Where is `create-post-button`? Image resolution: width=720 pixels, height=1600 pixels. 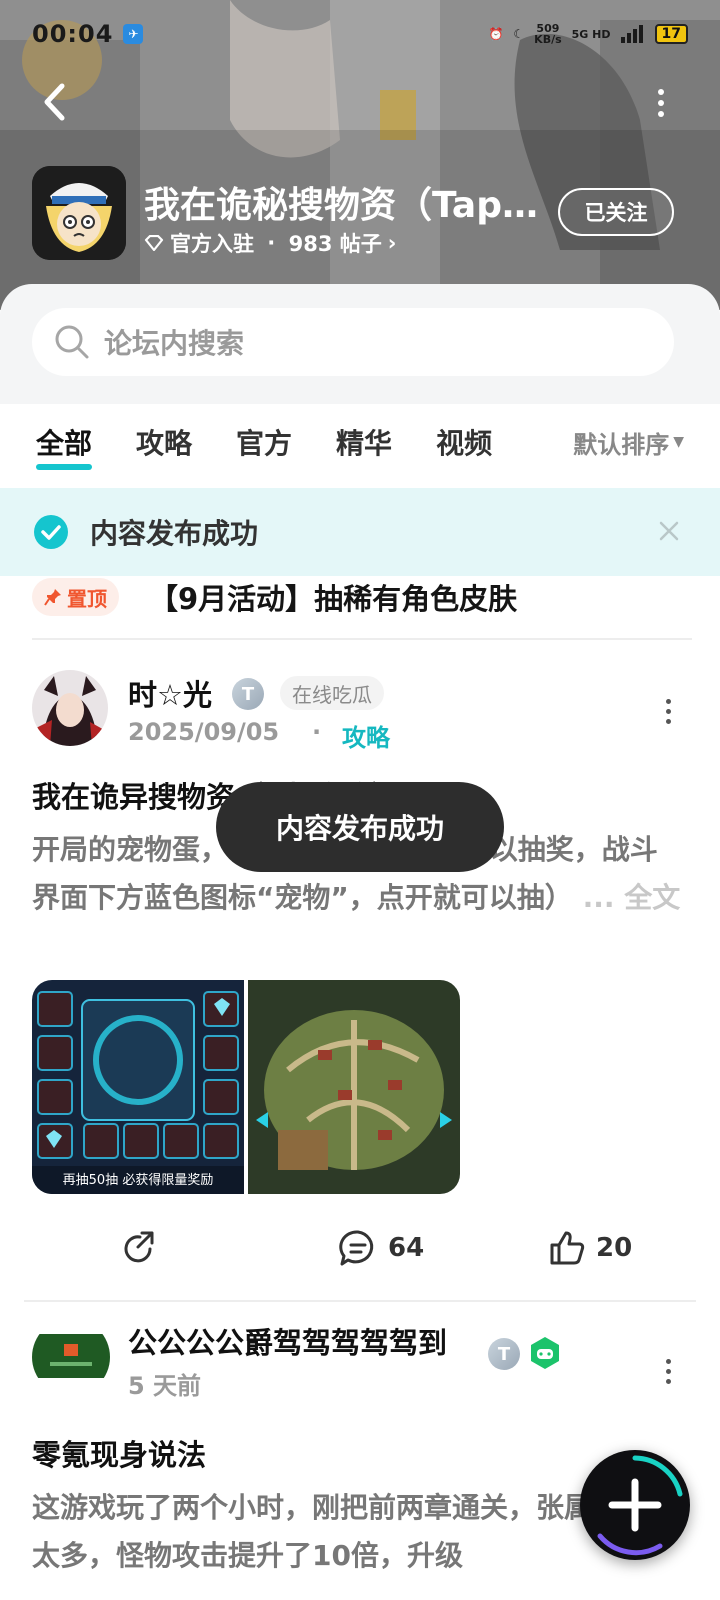 create-post-button is located at coordinates (635, 1505).